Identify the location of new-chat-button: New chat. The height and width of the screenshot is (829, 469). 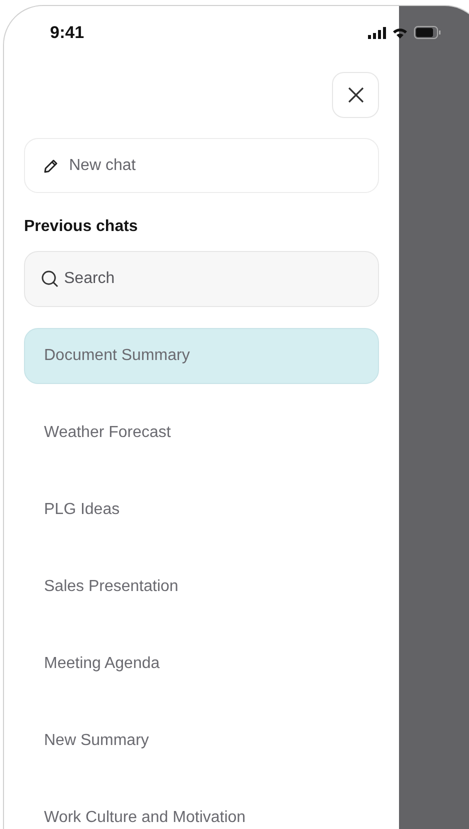
(201, 165).